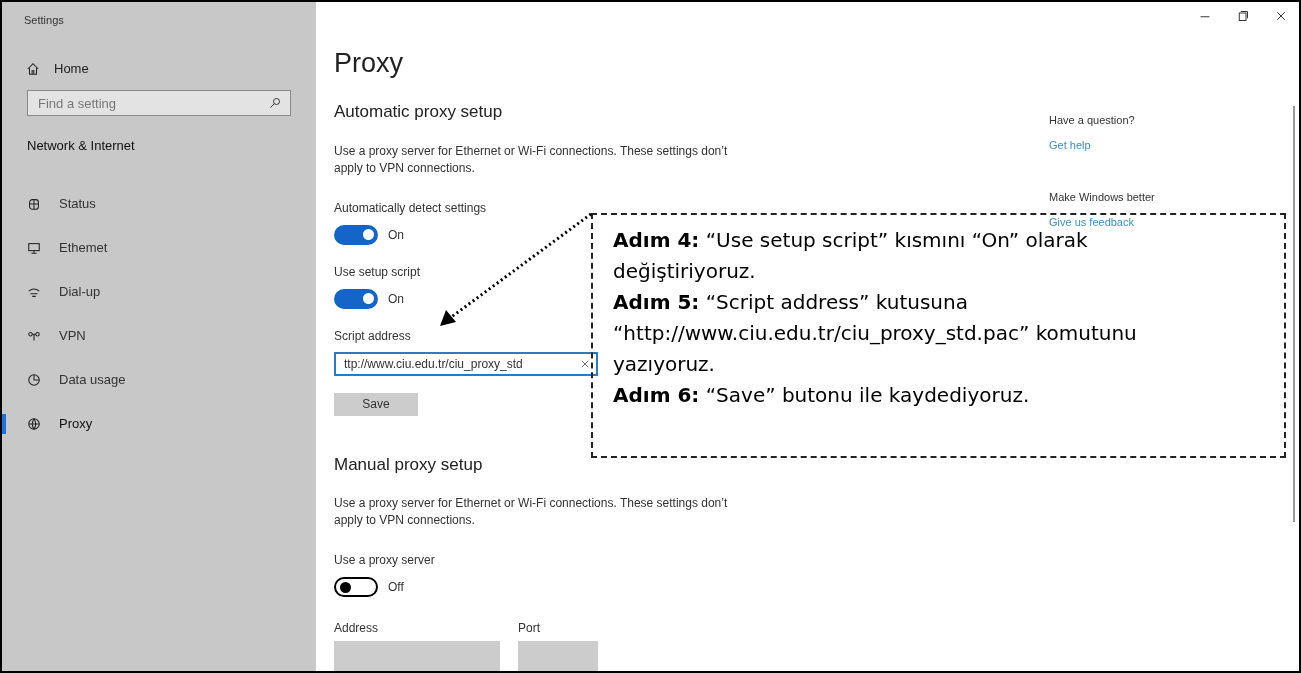 The width and height of the screenshot is (1301, 673). What do you see at coordinates (33, 69) in the screenshot?
I see `home-icon` at bounding box center [33, 69].